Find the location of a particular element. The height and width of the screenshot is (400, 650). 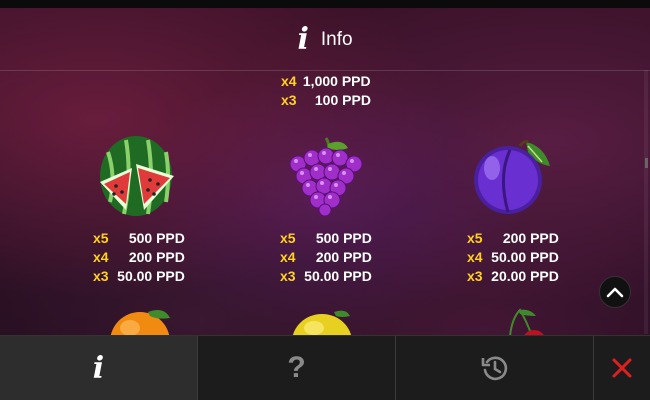

close-icon is located at coordinates (622, 368).